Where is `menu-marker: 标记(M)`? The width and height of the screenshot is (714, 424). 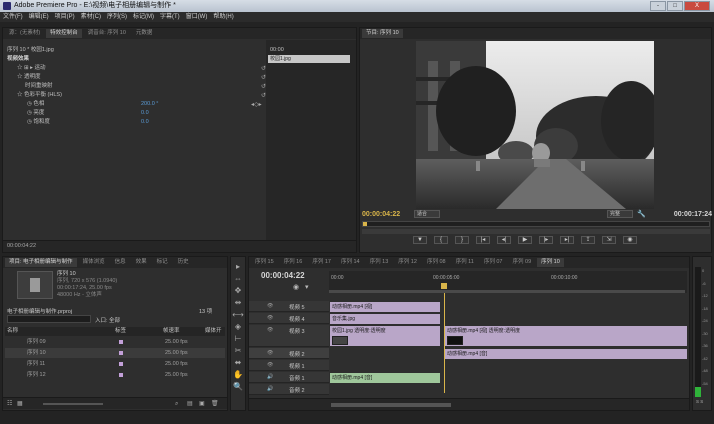 menu-marker: 标记(M) is located at coordinates (143, 17).